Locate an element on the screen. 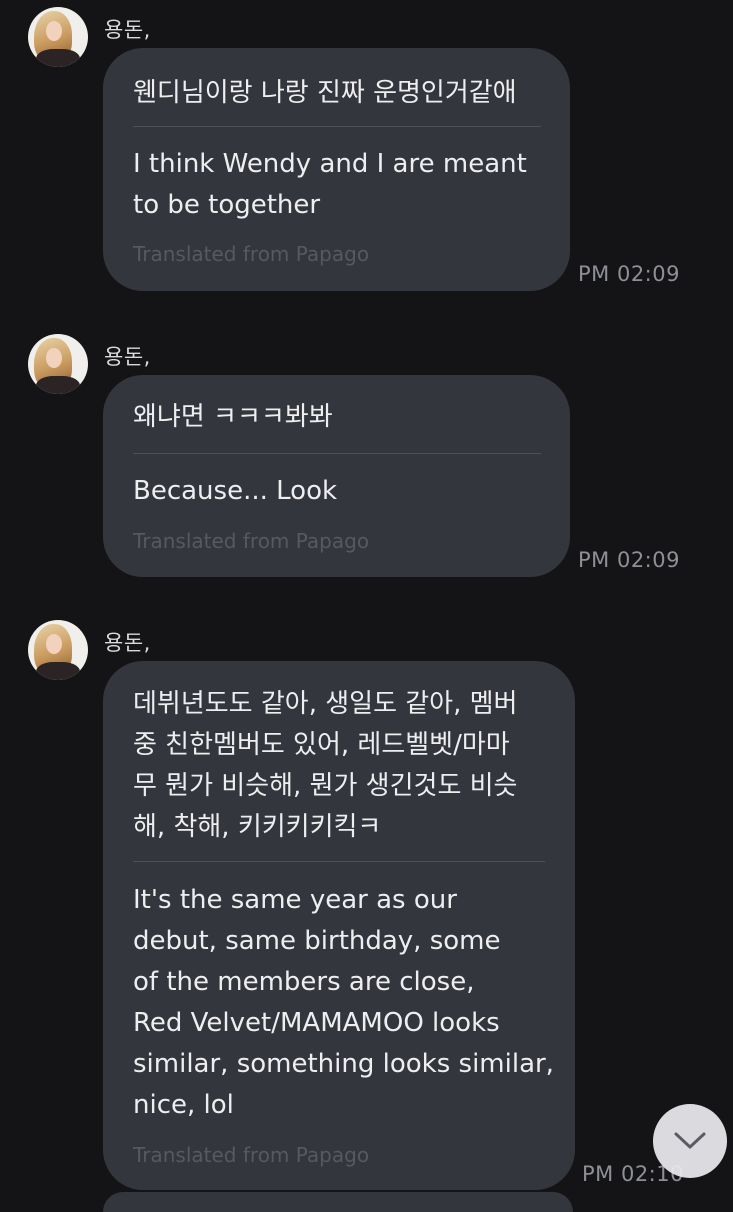 This screenshot has height=1212, width=733. next-message-bubble is located at coordinates (338, 1202).